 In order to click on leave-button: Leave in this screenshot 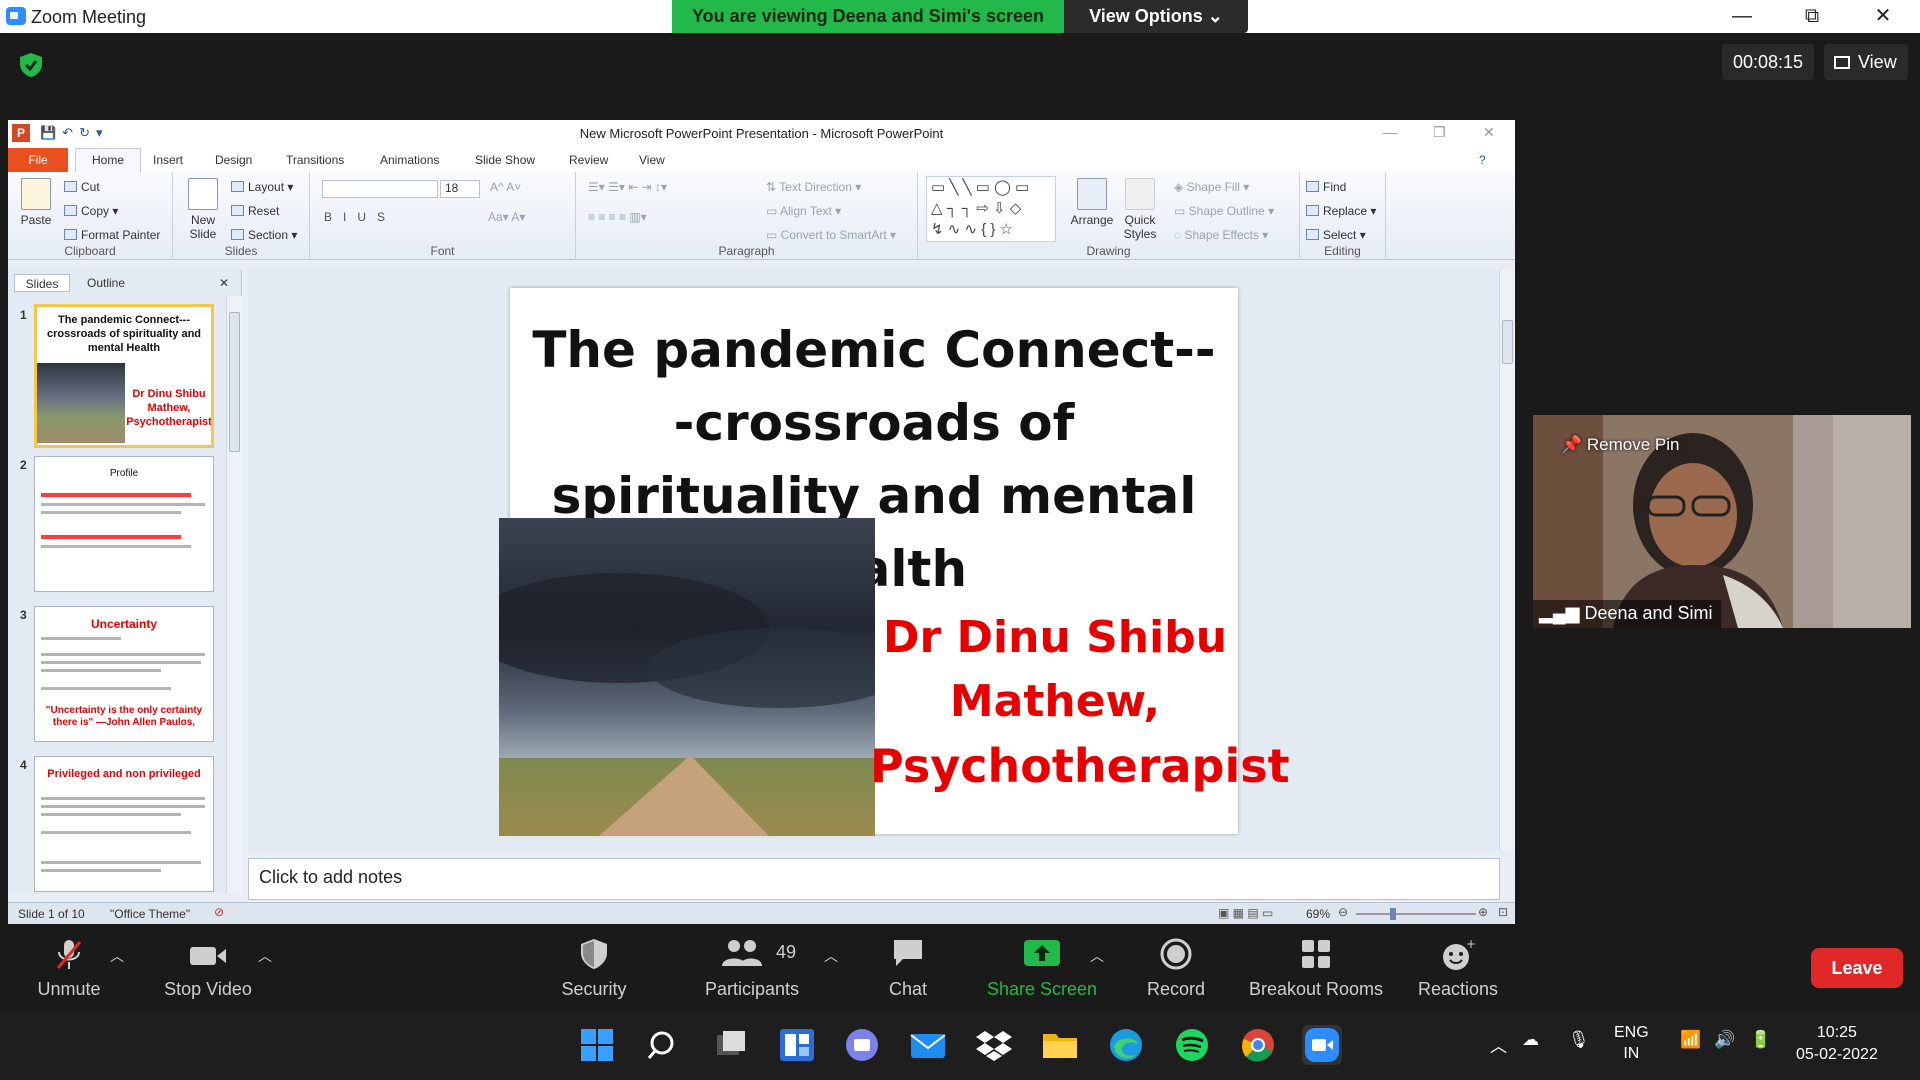, I will do `click(1857, 968)`.